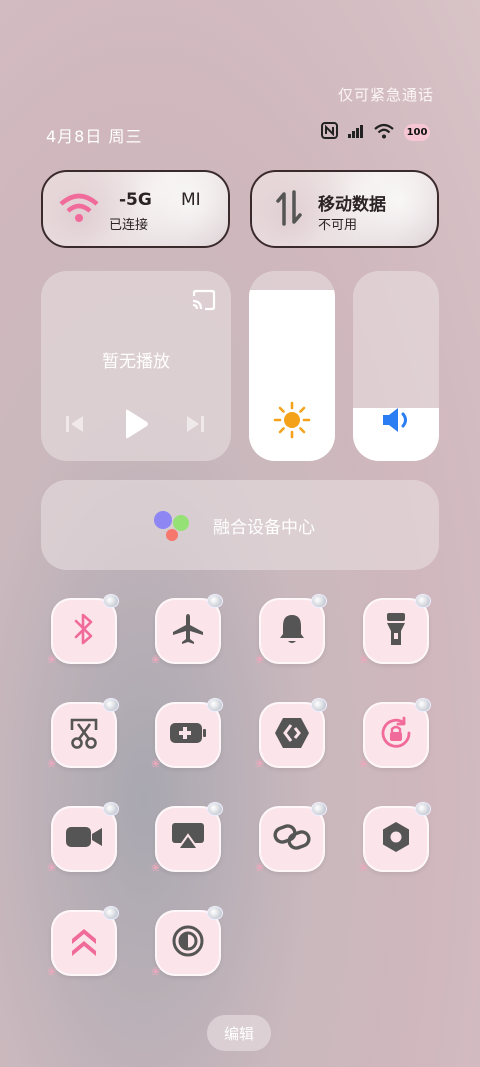  Describe the element at coordinates (94, 136) in the screenshot. I see `date-text: 4月8日 周三` at that location.